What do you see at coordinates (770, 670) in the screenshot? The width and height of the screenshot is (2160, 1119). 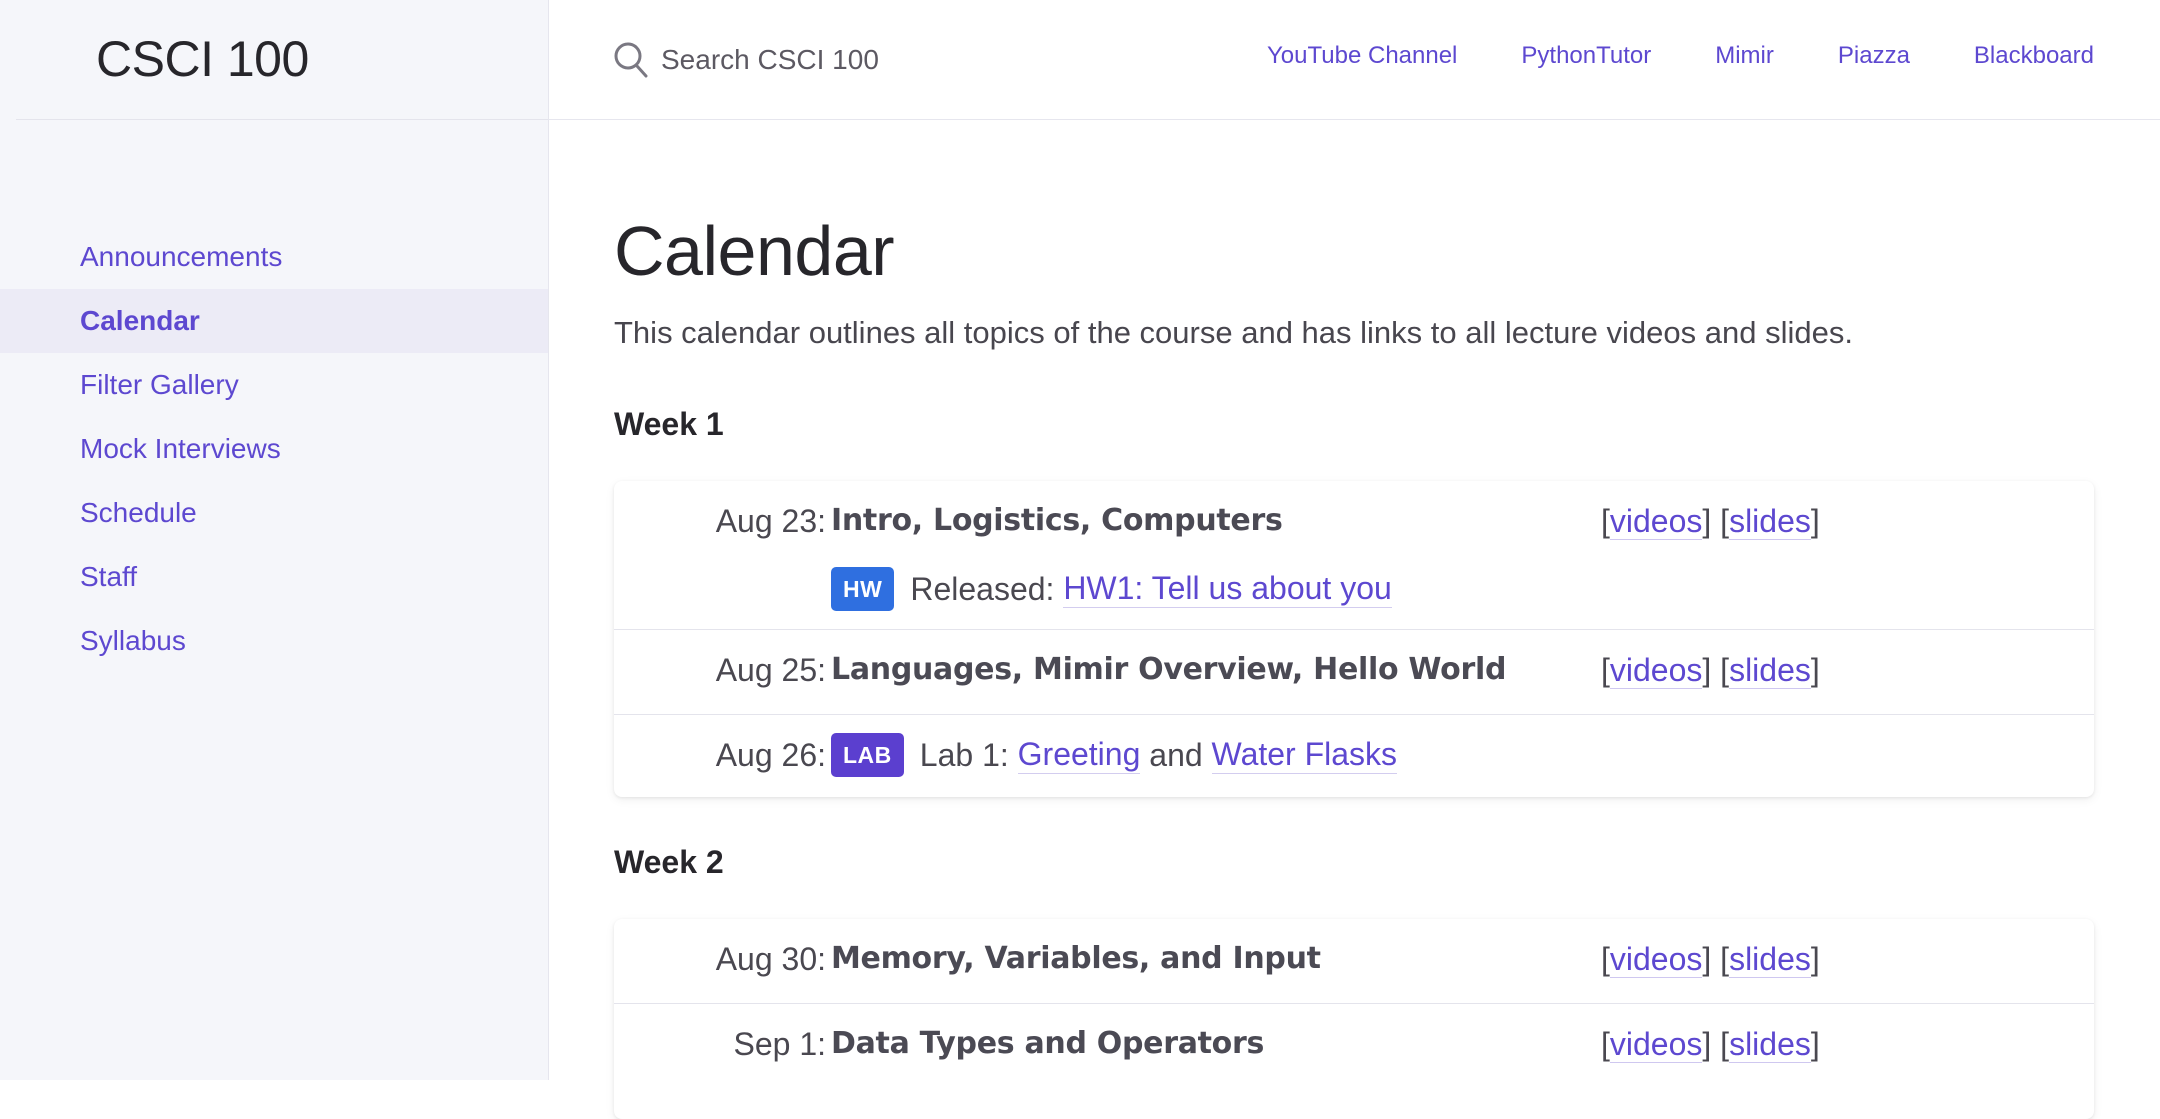 I see `entry-date: Aug 25:` at bounding box center [770, 670].